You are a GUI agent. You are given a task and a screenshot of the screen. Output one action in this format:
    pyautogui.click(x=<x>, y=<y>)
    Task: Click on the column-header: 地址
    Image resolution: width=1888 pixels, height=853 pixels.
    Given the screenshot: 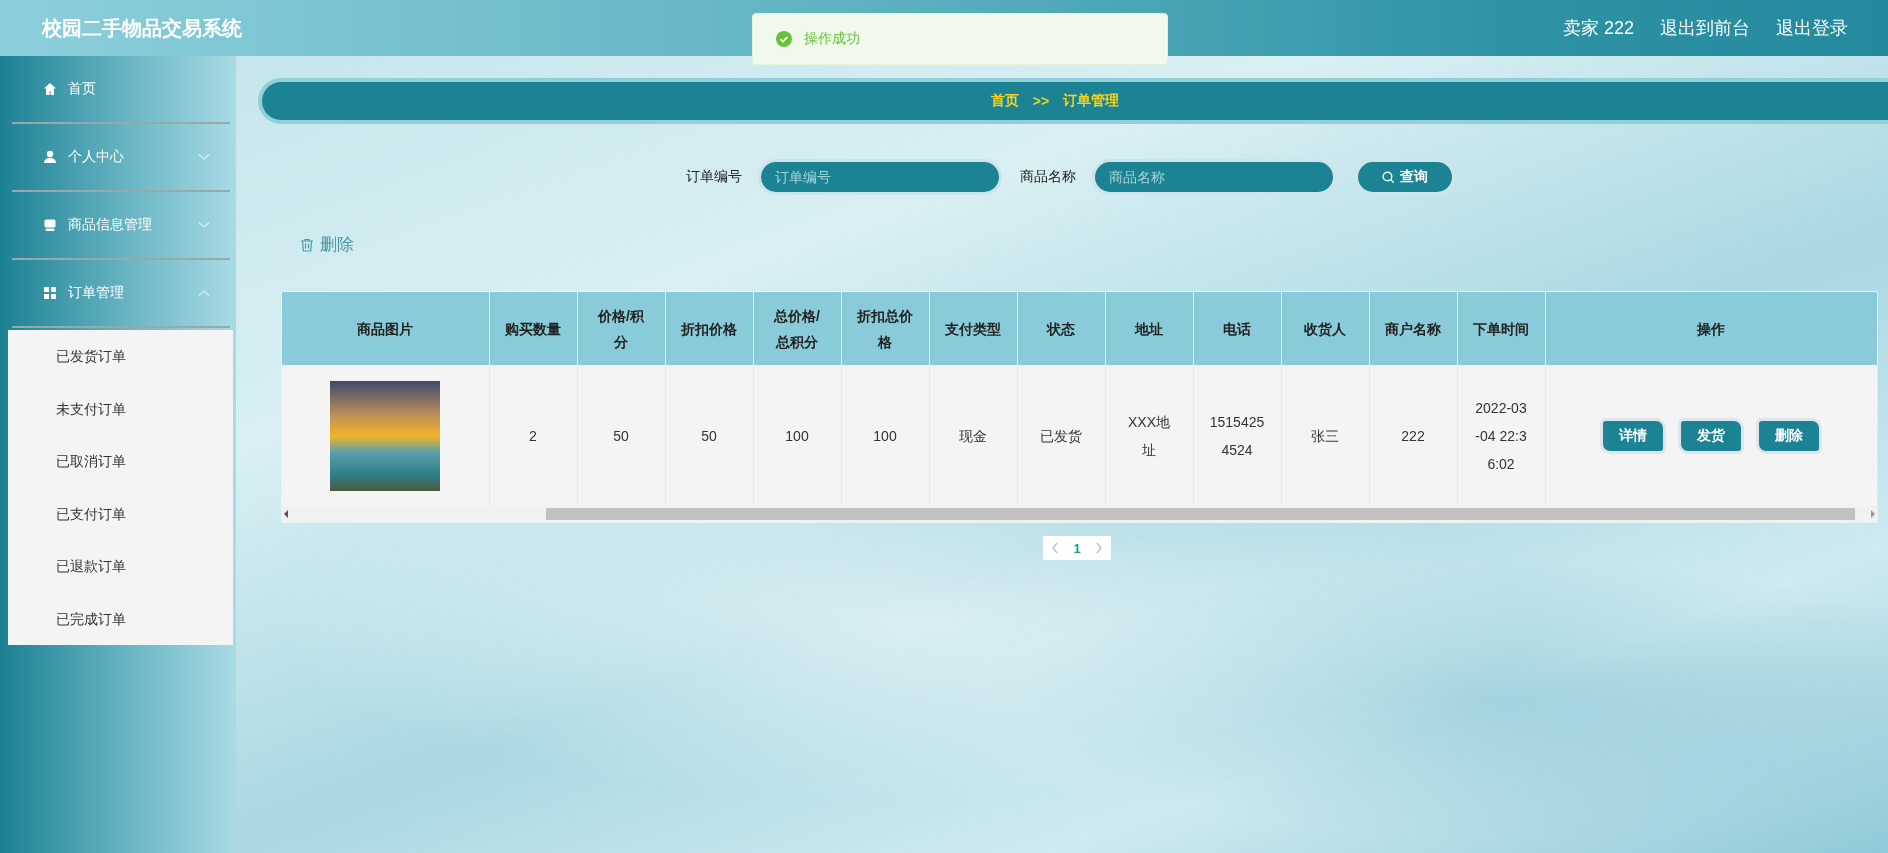 What is the action you would take?
    pyautogui.click(x=1149, y=328)
    